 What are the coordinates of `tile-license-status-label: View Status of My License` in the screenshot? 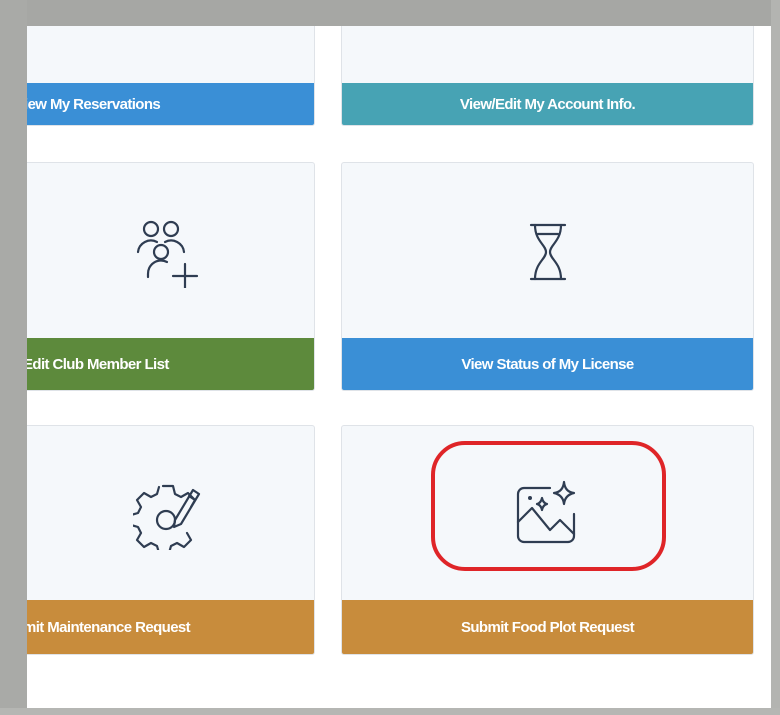 It's located at (547, 364).